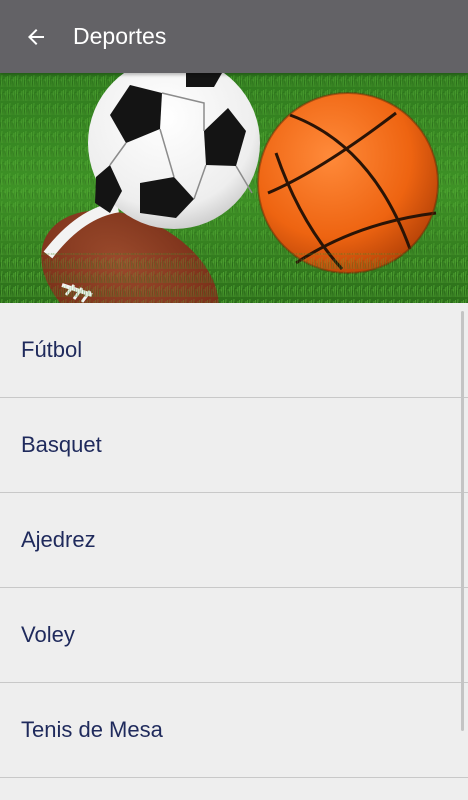  I want to click on list-item-label: Voley, so click(48, 634).